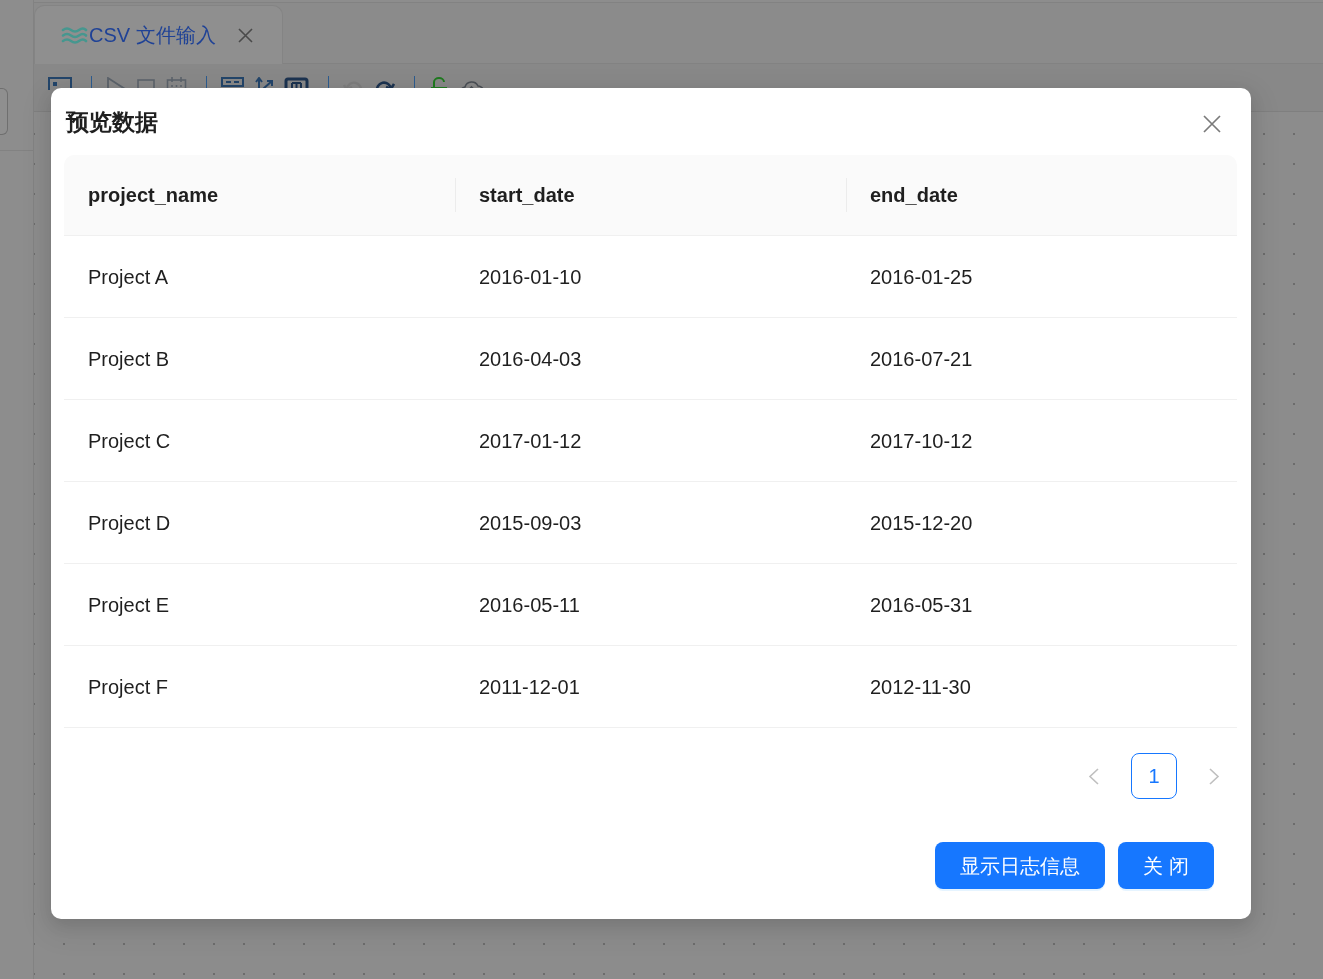  What do you see at coordinates (60, 83) in the screenshot?
I see `image-icon` at bounding box center [60, 83].